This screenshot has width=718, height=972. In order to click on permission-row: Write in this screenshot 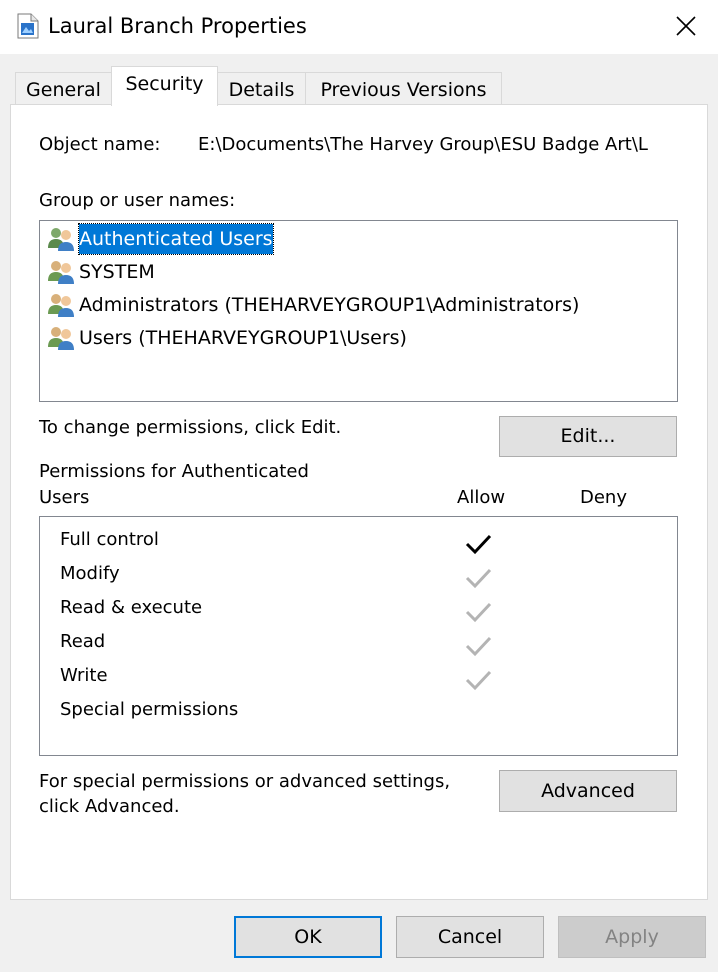, I will do `click(358, 675)`.